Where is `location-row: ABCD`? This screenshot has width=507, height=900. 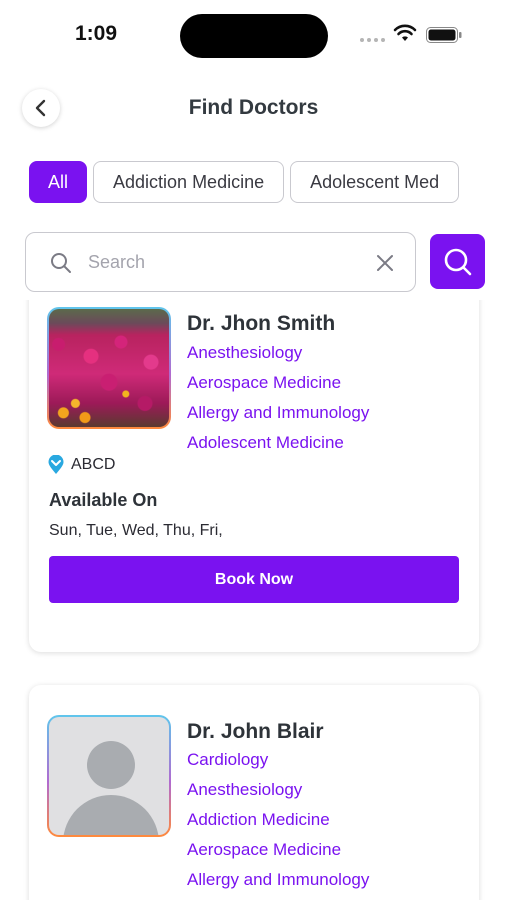 location-row: ABCD is located at coordinates (81, 465).